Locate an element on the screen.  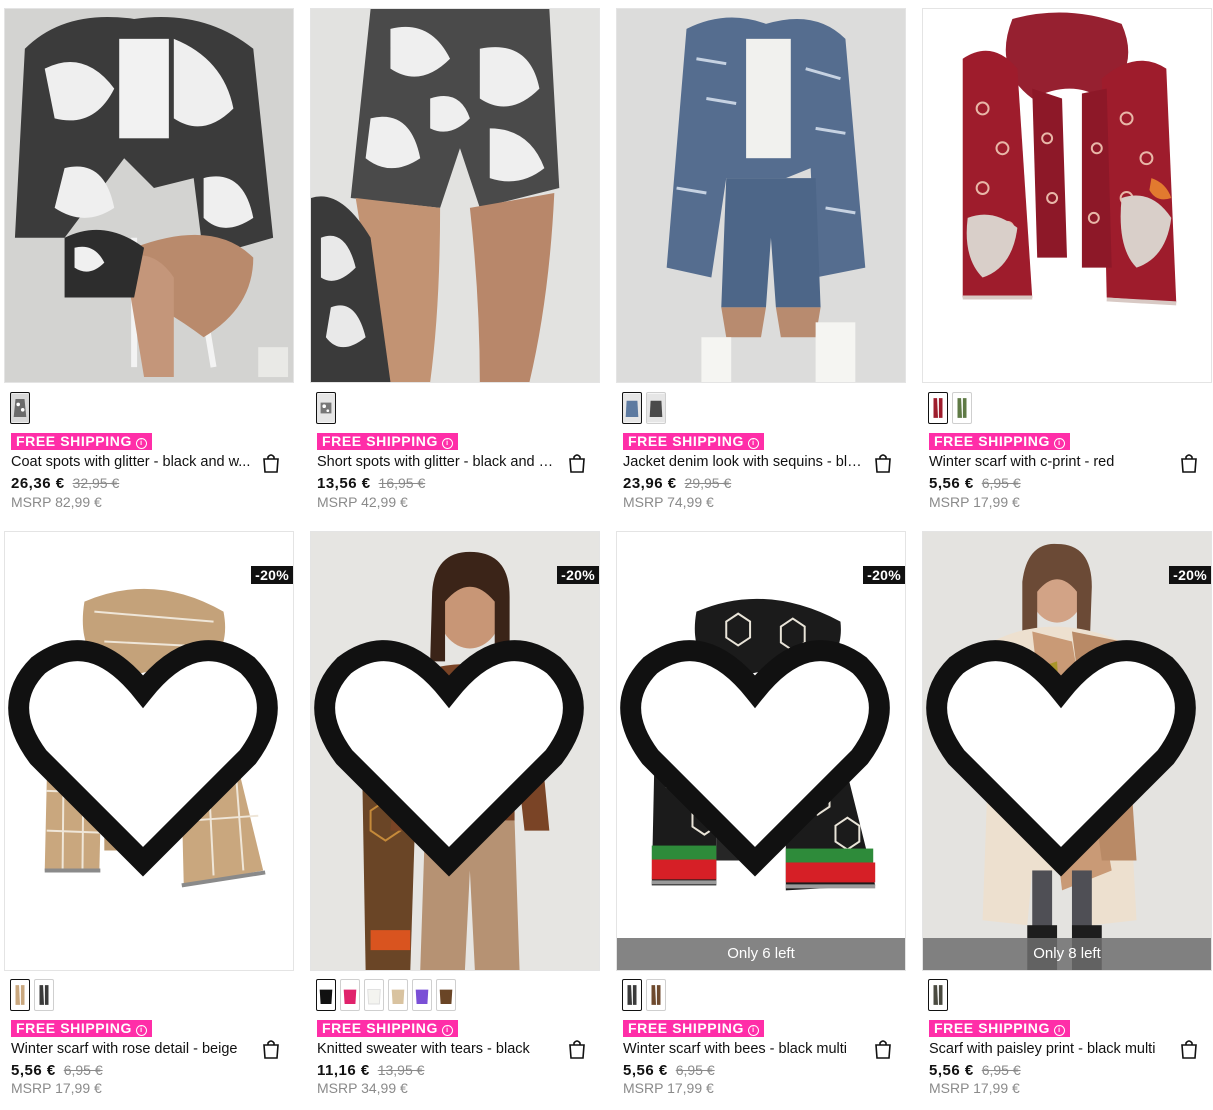
sale-price: 26,36 € is located at coordinates (38, 483).